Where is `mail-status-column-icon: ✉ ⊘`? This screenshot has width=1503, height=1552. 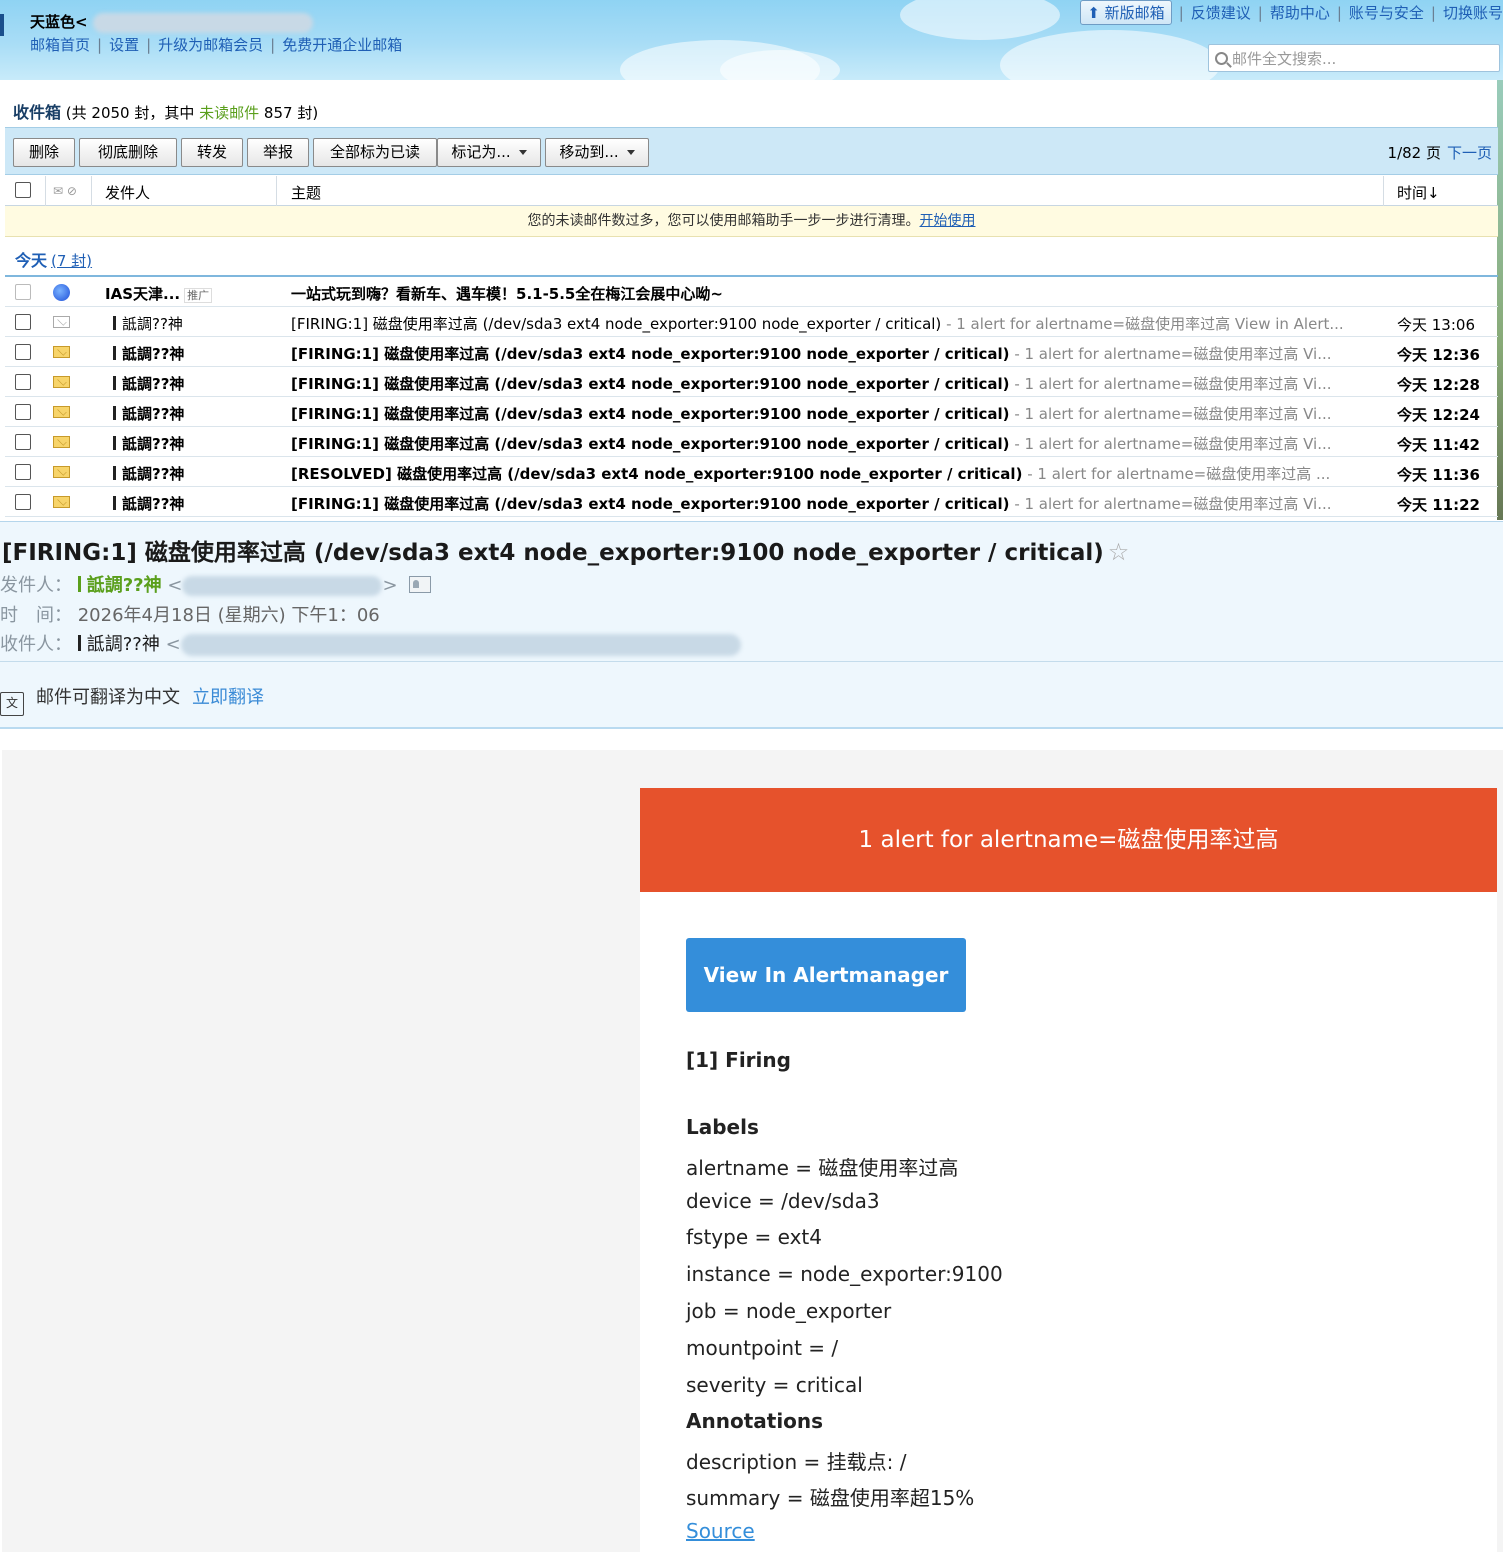 mail-status-column-icon: ✉ ⊘ is located at coordinates (65, 191).